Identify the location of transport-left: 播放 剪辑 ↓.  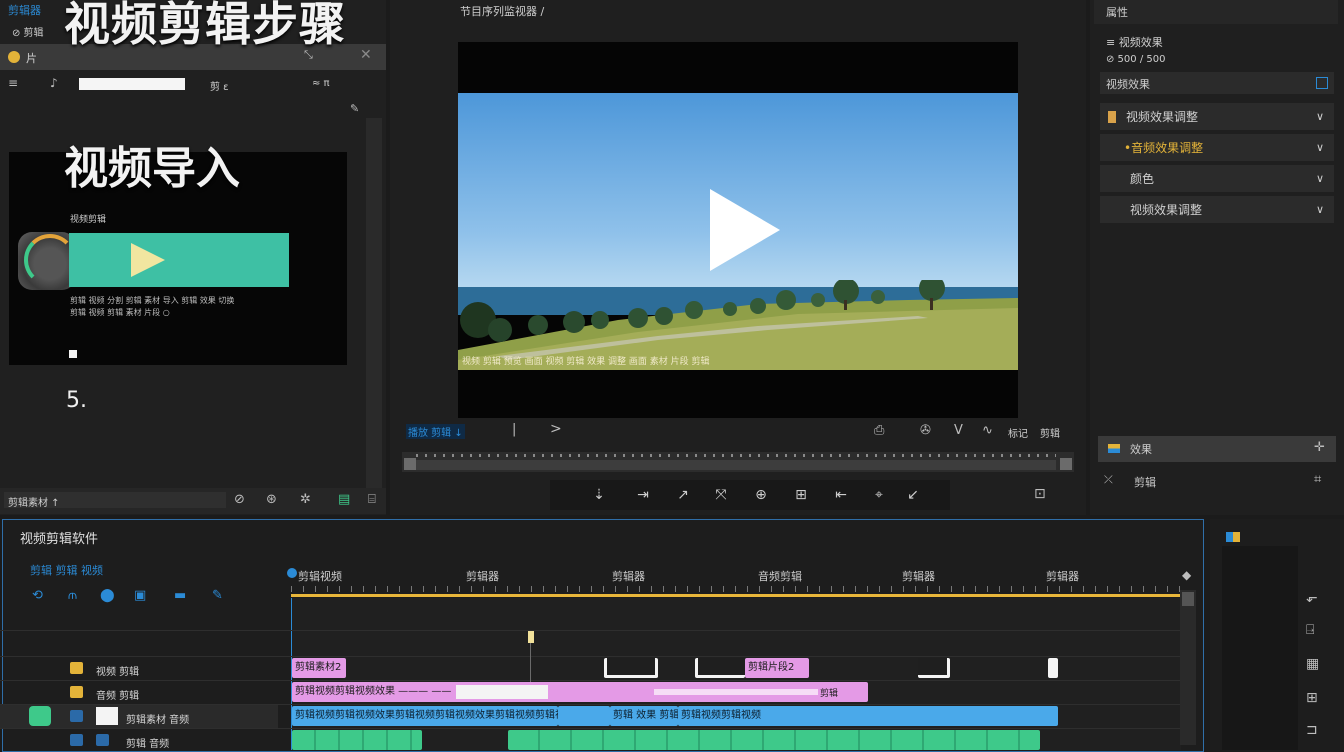
(435, 431).